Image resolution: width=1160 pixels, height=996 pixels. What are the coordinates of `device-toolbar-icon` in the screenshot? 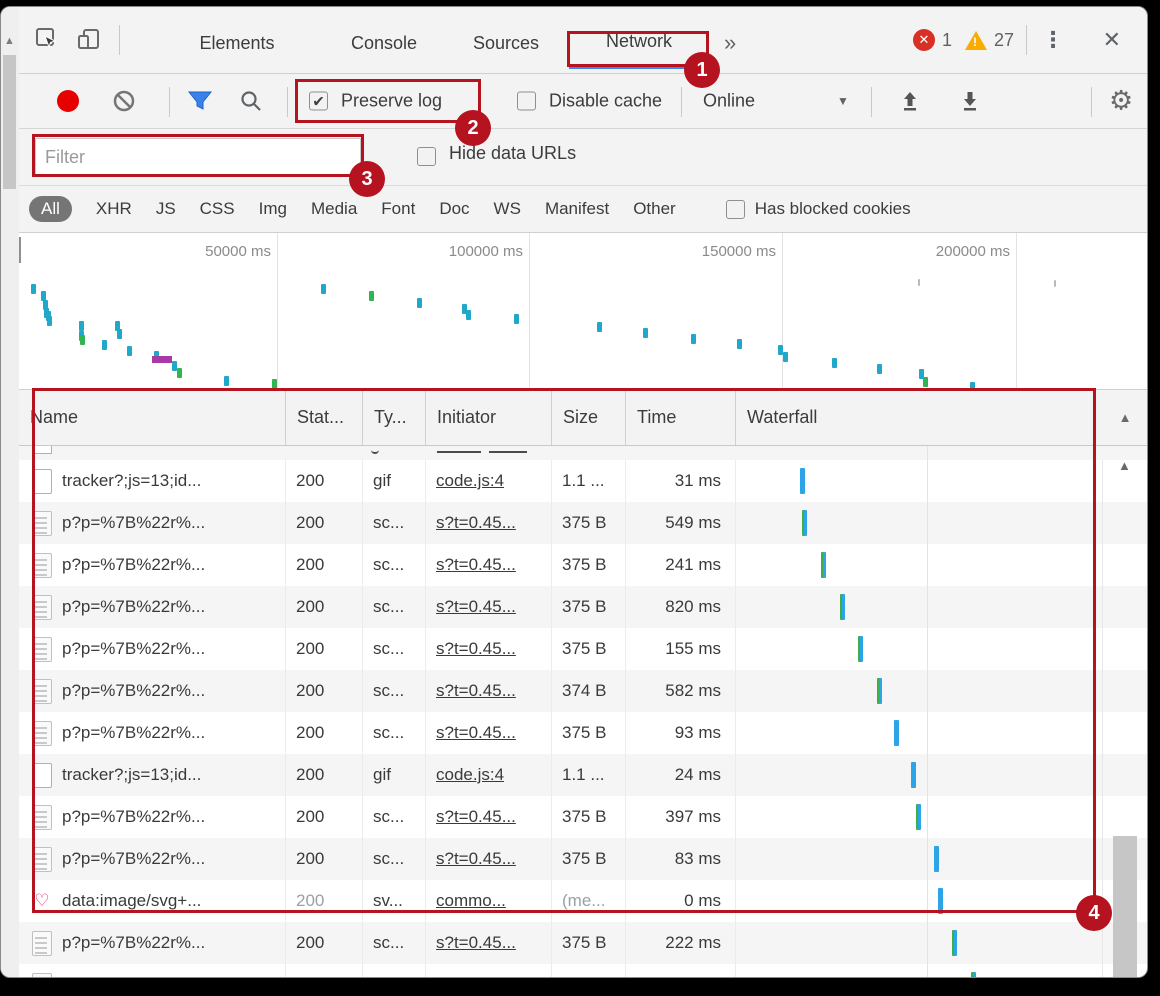 It's located at (89, 39).